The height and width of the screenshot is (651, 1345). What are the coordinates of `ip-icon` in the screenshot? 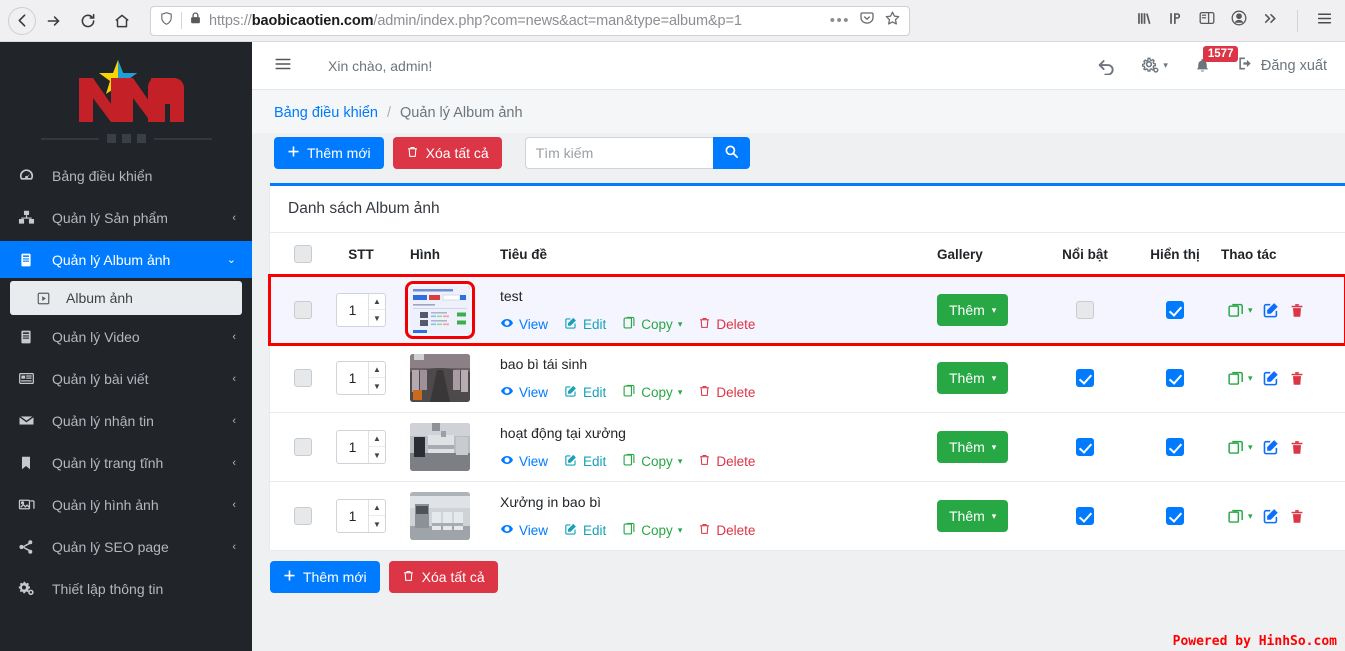 It's located at (1175, 21).